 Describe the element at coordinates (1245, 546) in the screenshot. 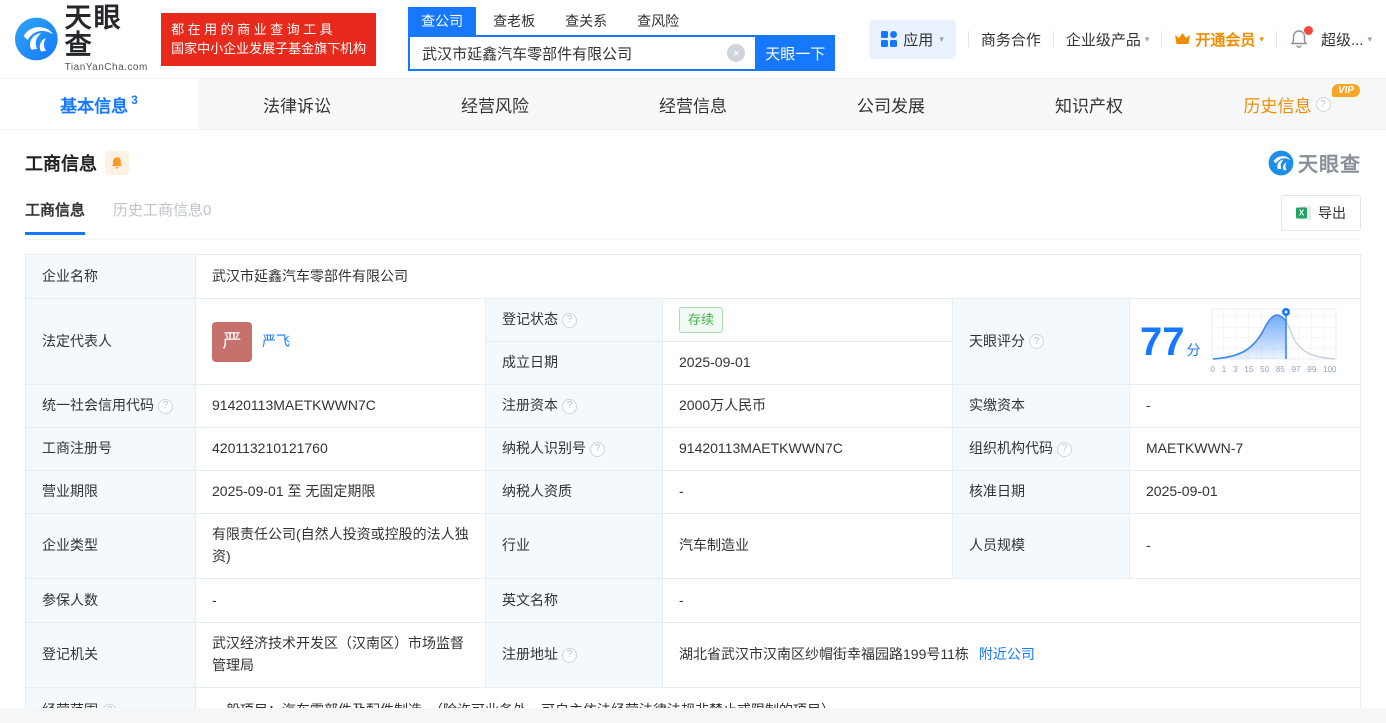

I see `staff-size-value: -` at that location.